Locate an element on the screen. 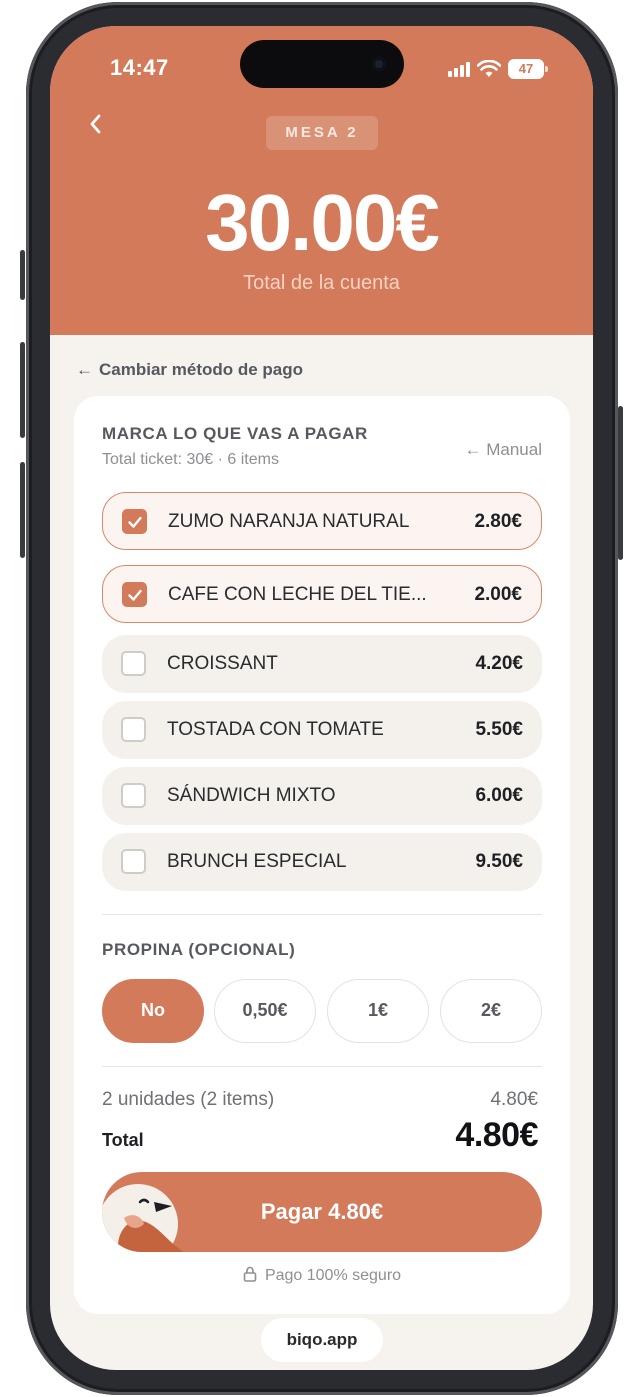  secure-payment-text: Pago 100% seguro is located at coordinates (333, 1275).